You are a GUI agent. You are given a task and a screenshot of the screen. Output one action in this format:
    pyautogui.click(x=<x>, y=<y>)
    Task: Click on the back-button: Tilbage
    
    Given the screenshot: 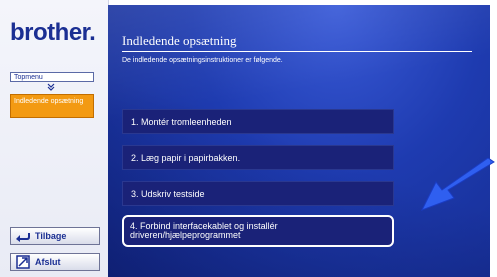 What is the action you would take?
    pyautogui.click(x=55, y=236)
    